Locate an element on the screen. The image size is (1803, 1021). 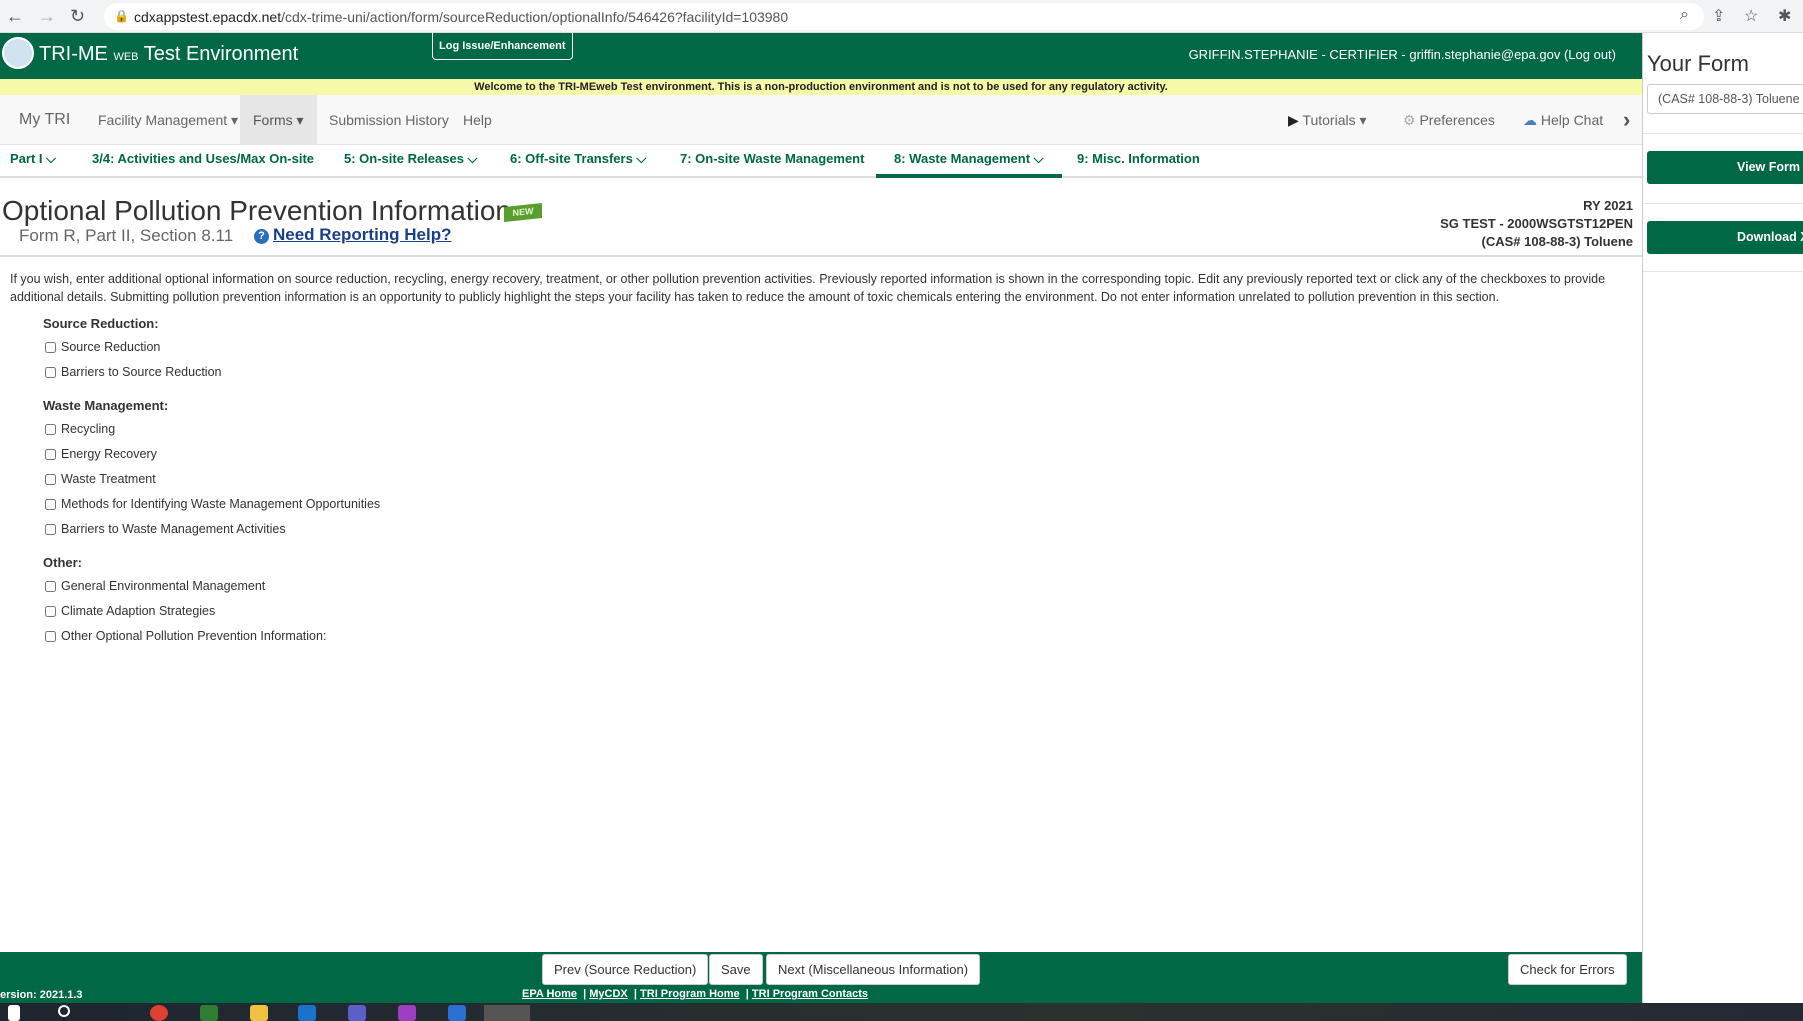
tab-onsite-waste-management: 7: On-site Waste Management is located at coordinates (772, 161).